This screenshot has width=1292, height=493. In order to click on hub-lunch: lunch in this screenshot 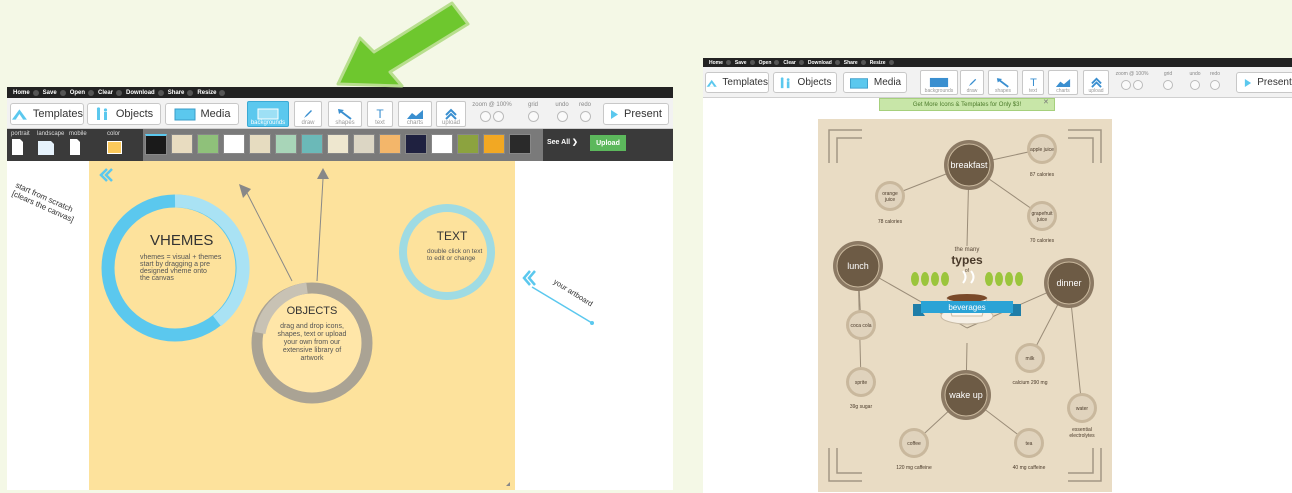, I will do `click(858, 266)`.